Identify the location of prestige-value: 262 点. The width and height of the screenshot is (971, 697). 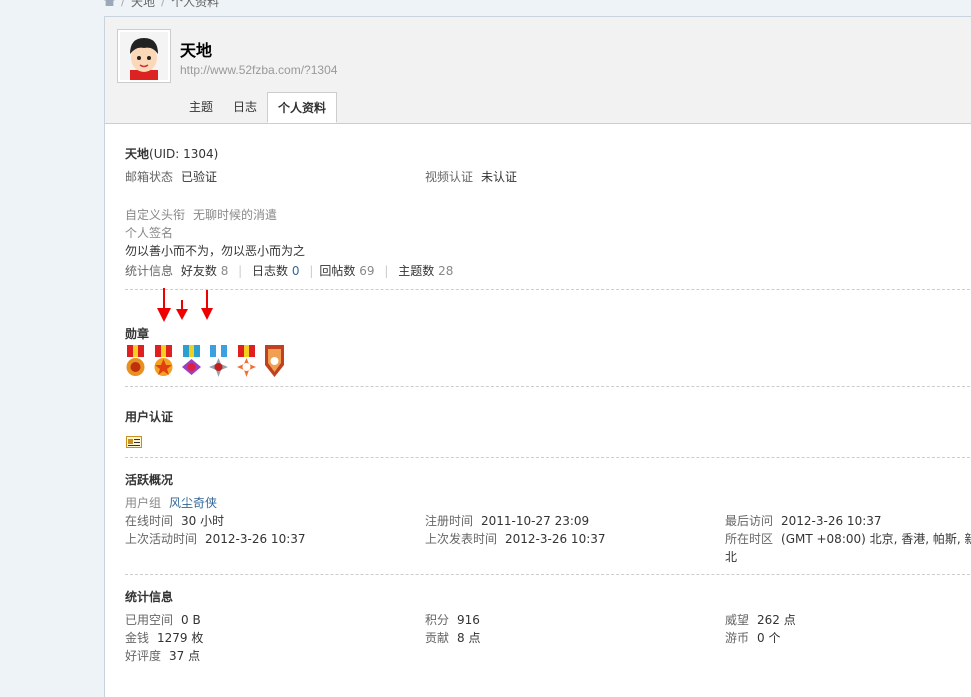
(776, 620).